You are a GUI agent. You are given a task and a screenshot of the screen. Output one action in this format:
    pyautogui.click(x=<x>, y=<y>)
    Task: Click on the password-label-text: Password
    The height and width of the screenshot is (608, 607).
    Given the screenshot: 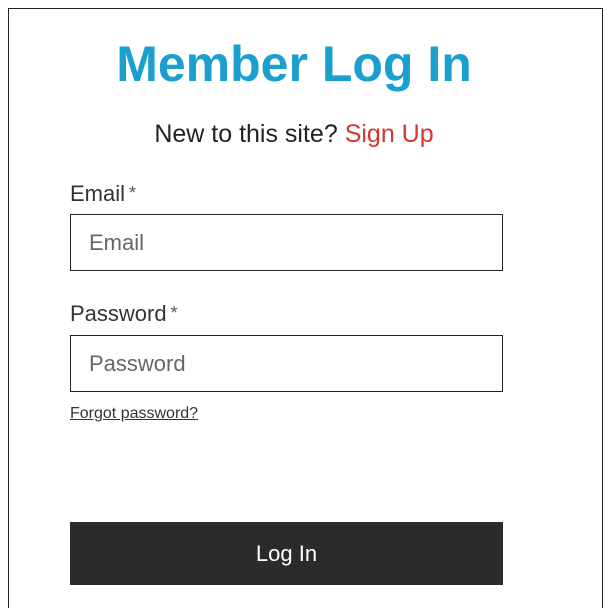 What is the action you would take?
    pyautogui.click(x=118, y=313)
    